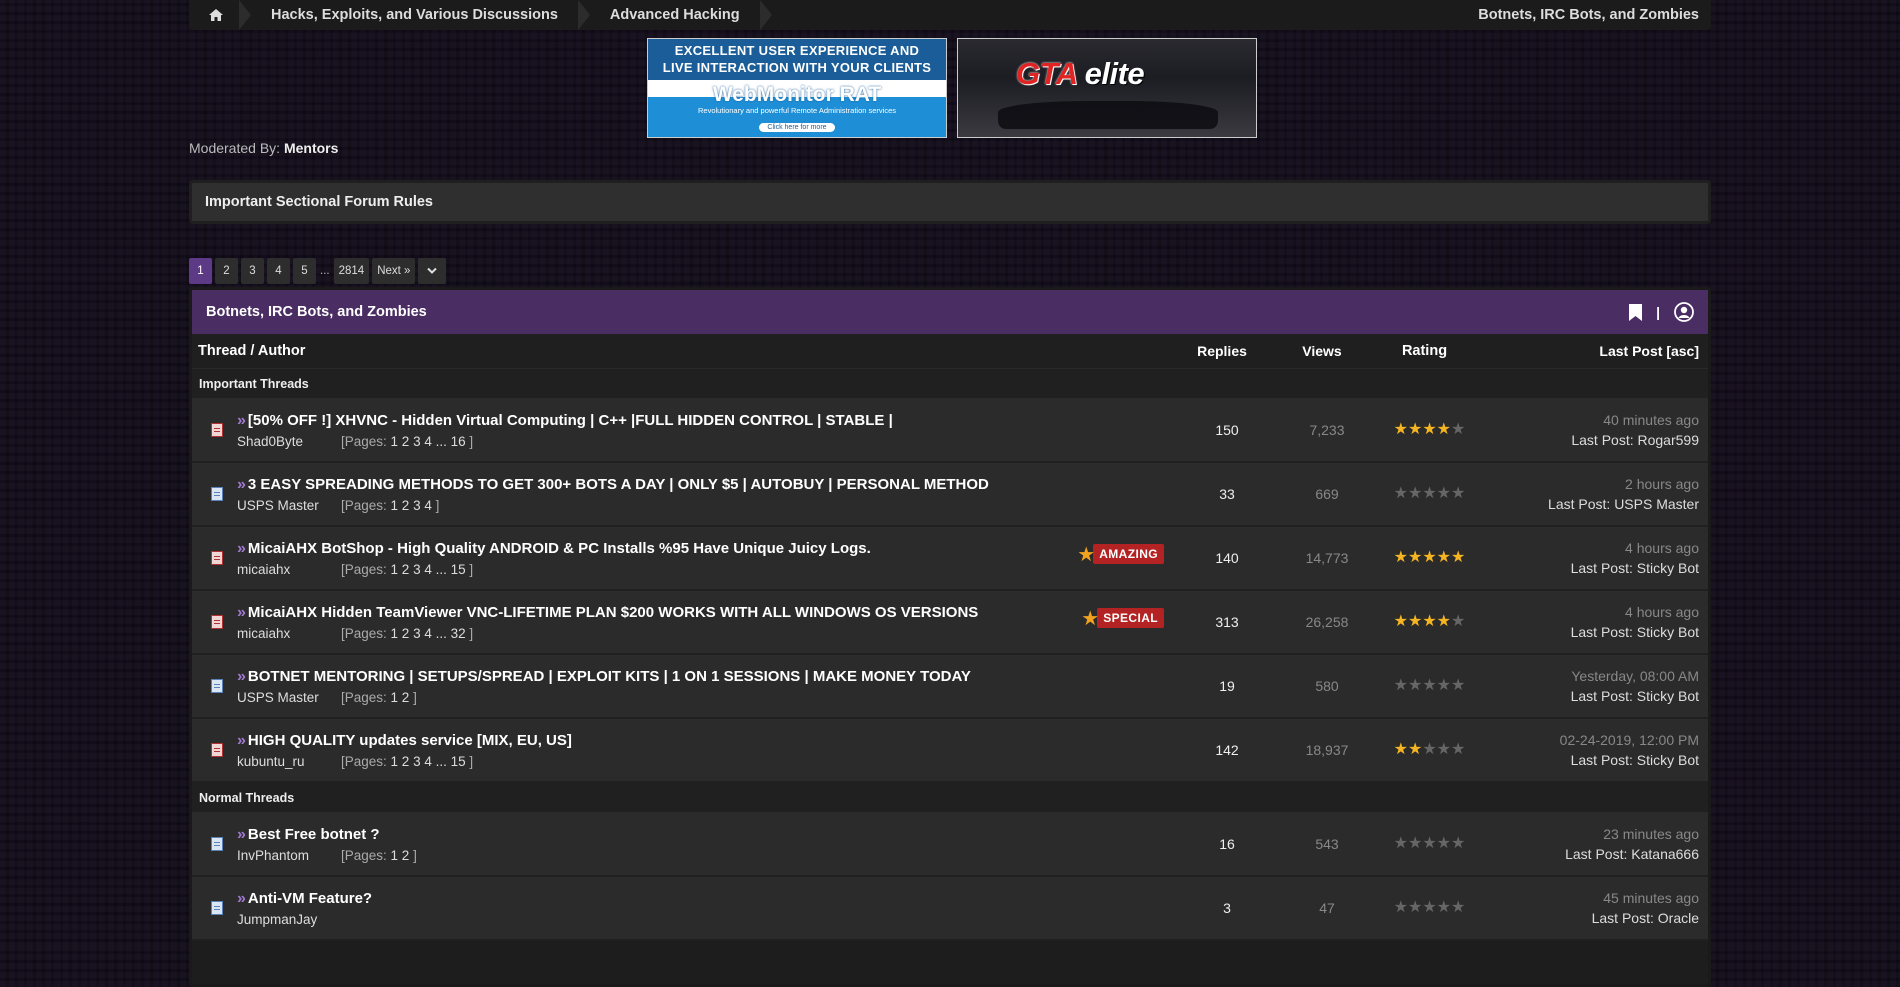  I want to click on thread-replies: 3, so click(1227, 908).